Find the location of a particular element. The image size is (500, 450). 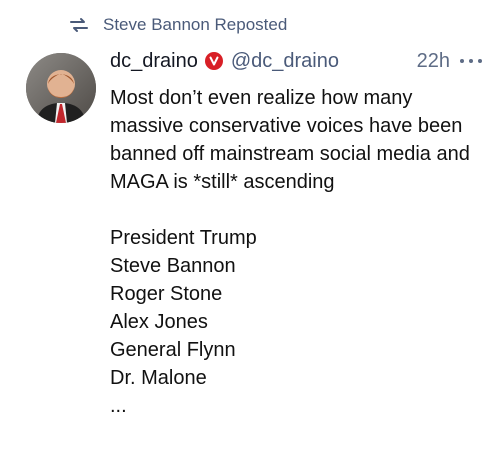

list-item: Steve Bannon is located at coordinates (173, 266).